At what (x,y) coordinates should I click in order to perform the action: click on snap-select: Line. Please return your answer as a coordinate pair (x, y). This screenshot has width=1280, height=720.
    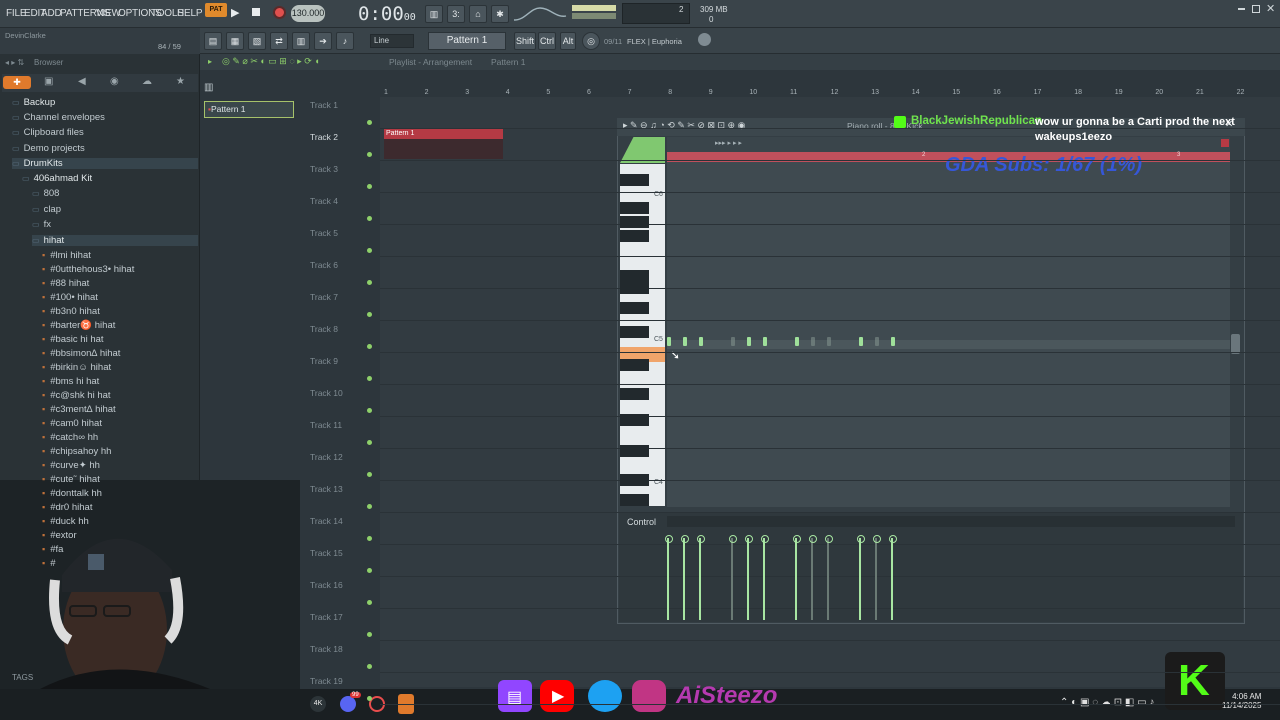
    Looking at the image, I should click on (392, 41).